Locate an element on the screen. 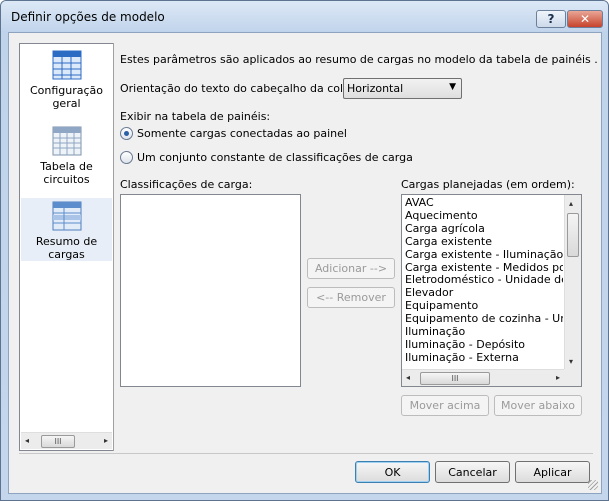  load-summary-icon is located at coordinates (67, 216).